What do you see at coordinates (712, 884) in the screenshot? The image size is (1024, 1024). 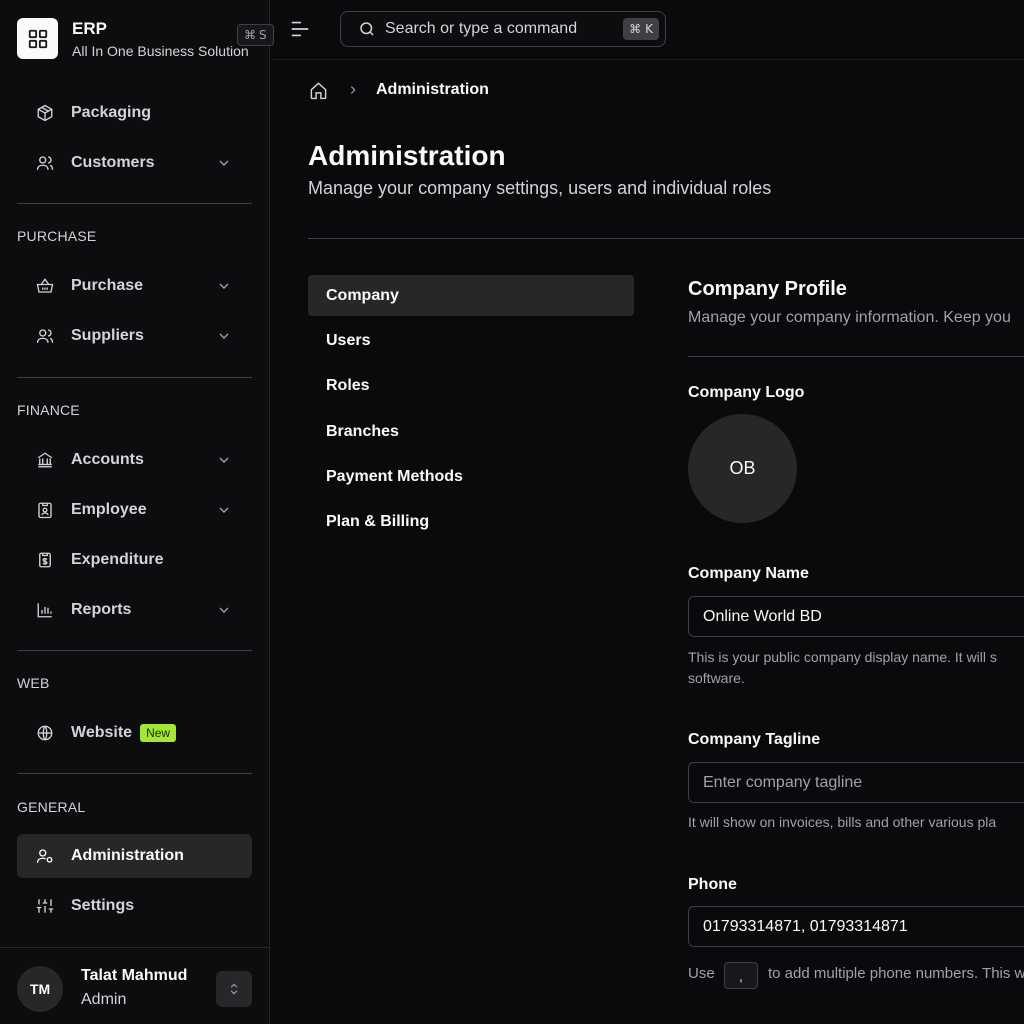 I see `phone-label: Phone` at bounding box center [712, 884].